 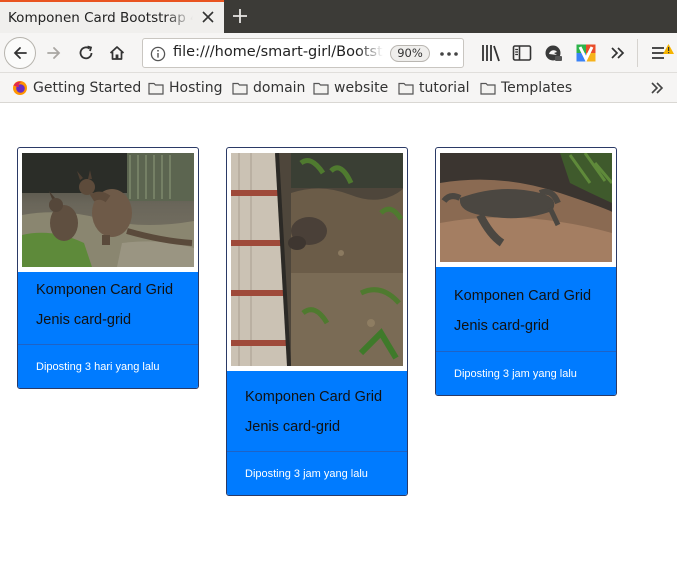 What do you see at coordinates (20, 88) in the screenshot?
I see `firefox-icon` at bounding box center [20, 88].